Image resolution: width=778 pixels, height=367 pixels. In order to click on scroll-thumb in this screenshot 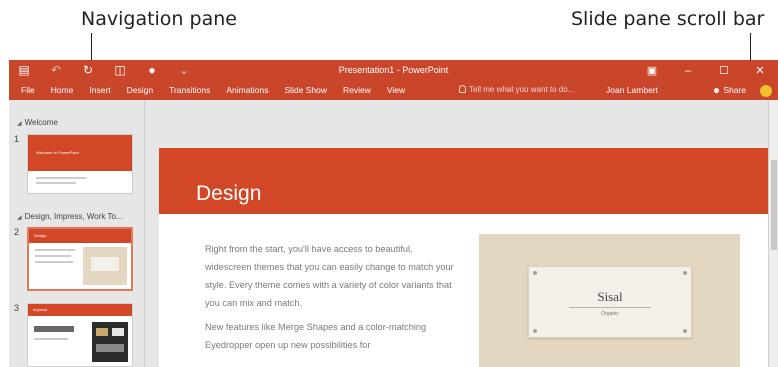, I will do `click(774, 205)`.